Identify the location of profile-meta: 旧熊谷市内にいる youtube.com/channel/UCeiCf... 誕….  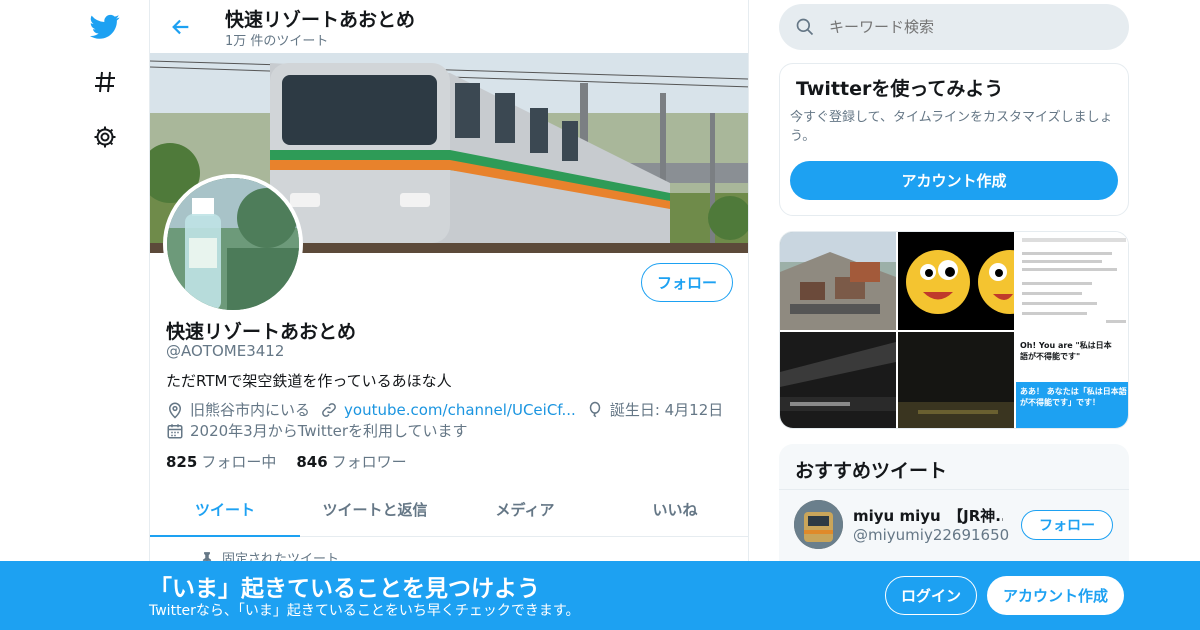
(449, 409).